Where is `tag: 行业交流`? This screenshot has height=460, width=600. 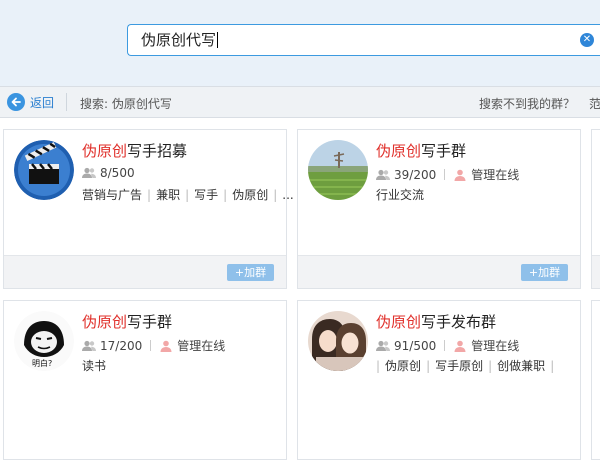 tag: 行业交流 is located at coordinates (400, 195).